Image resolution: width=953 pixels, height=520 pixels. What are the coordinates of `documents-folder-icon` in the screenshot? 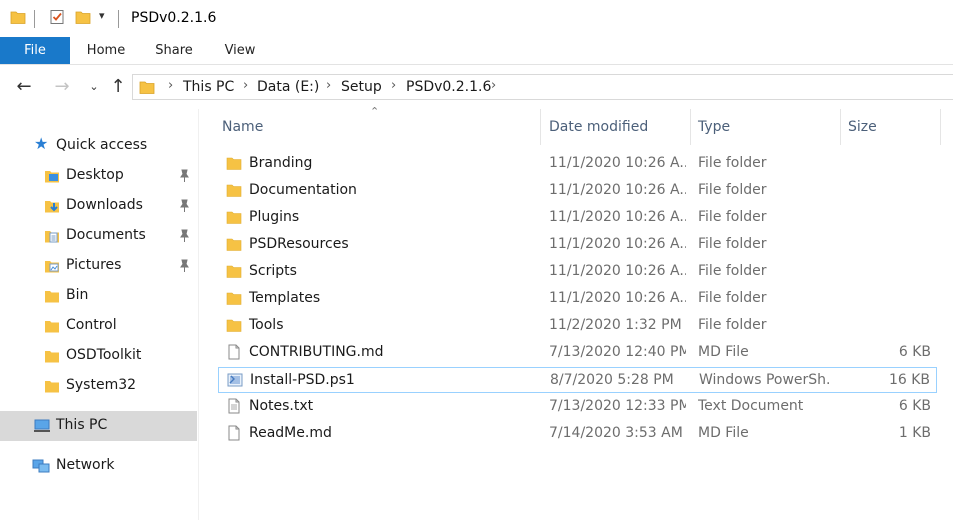 It's located at (52, 237).